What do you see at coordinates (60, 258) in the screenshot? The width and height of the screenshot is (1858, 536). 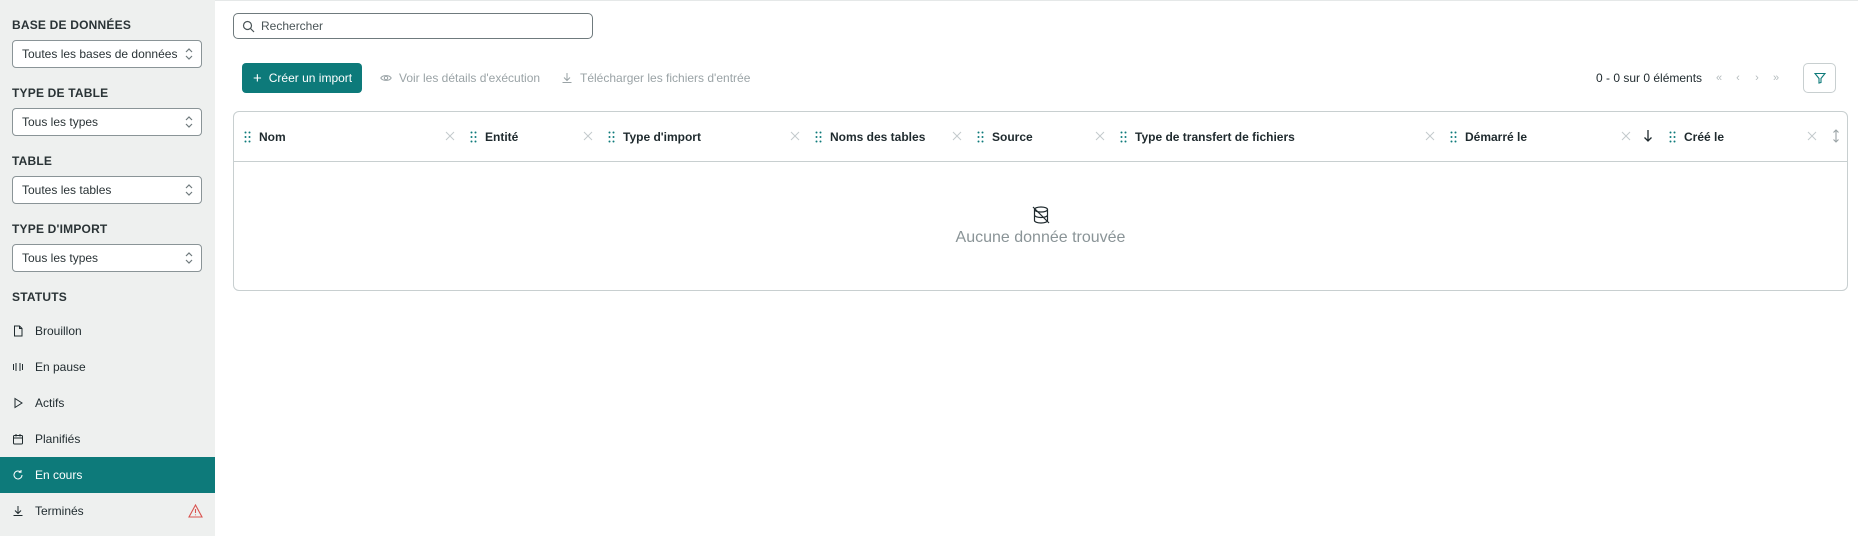 I see `import-type-select-value: Tous les types` at bounding box center [60, 258].